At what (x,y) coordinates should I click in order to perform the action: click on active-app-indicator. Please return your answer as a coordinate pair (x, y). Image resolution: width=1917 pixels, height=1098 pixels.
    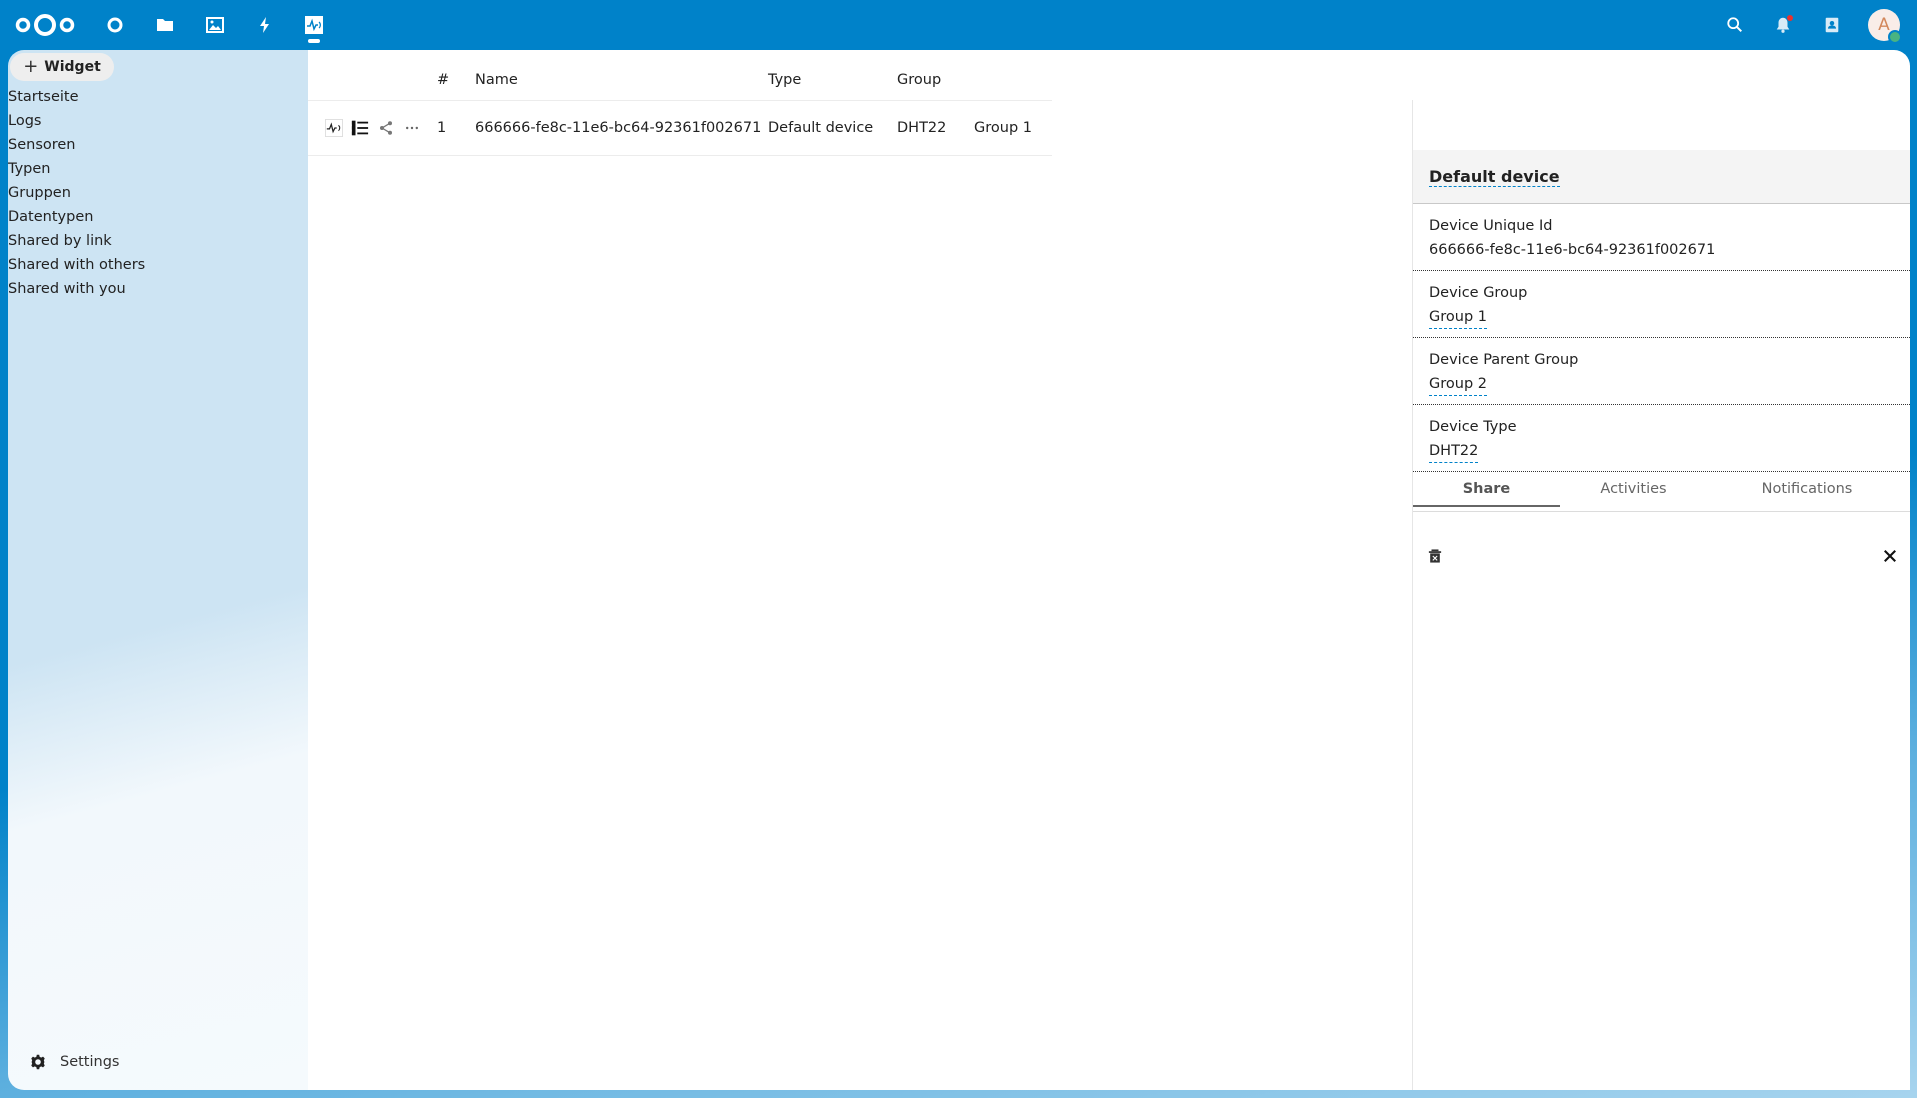
    Looking at the image, I should click on (314, 41).